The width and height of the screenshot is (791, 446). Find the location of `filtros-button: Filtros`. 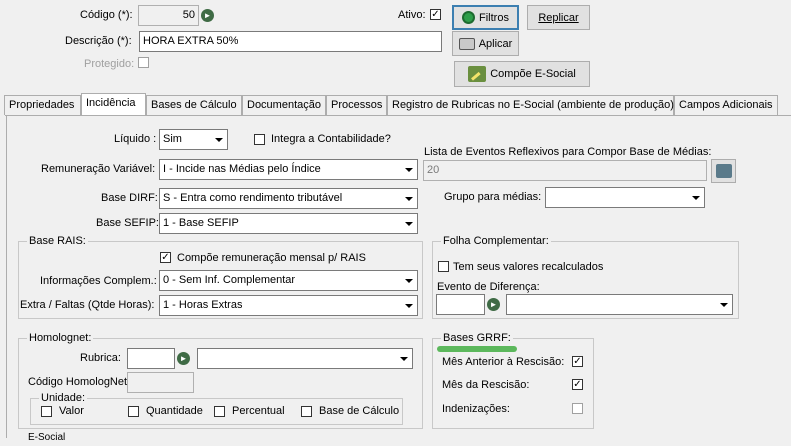

filtros-button: Filtros is located at coordinates (485, 17).